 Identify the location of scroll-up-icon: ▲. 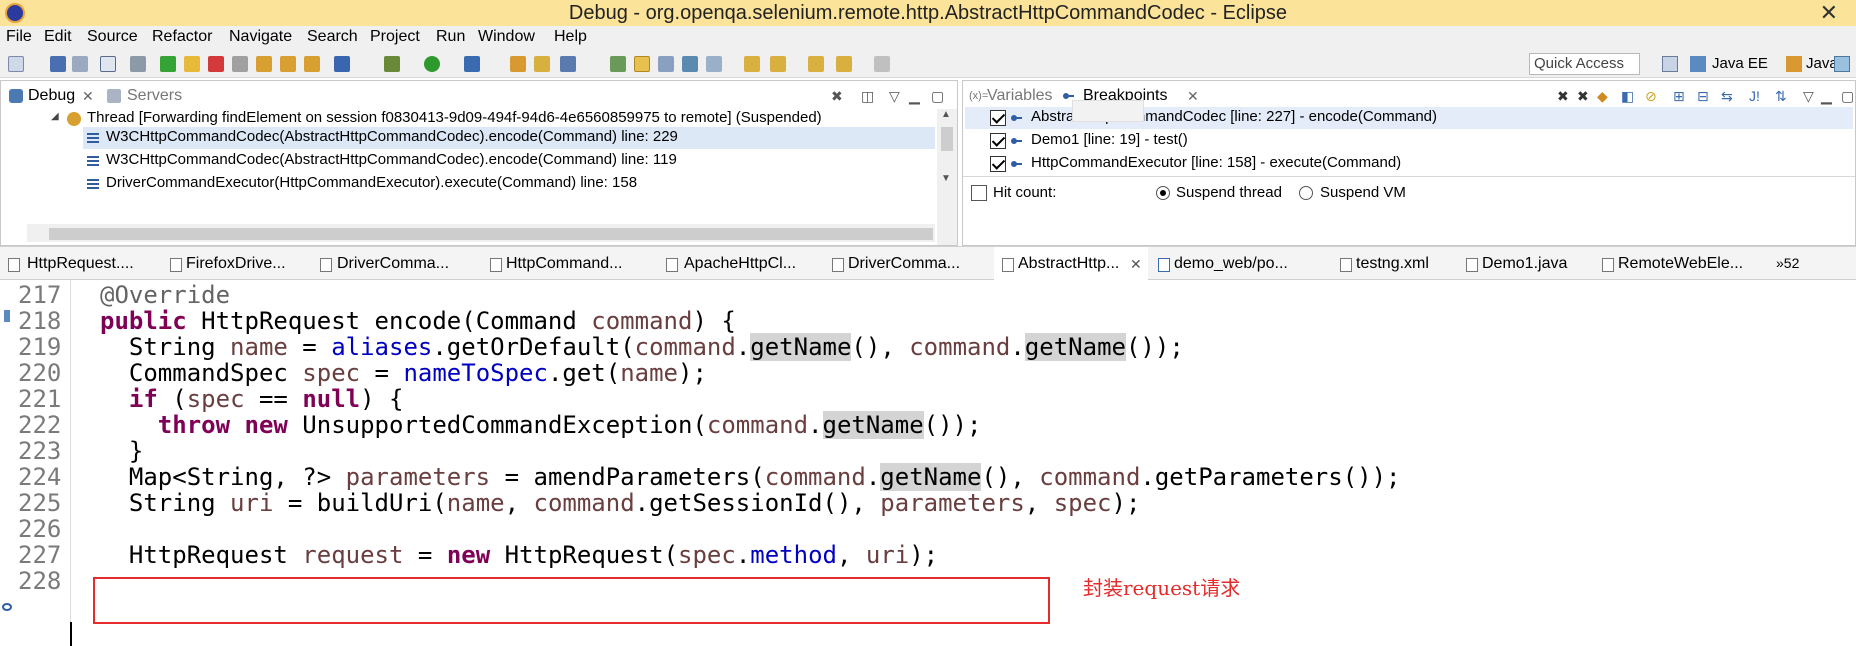
(946, 114).